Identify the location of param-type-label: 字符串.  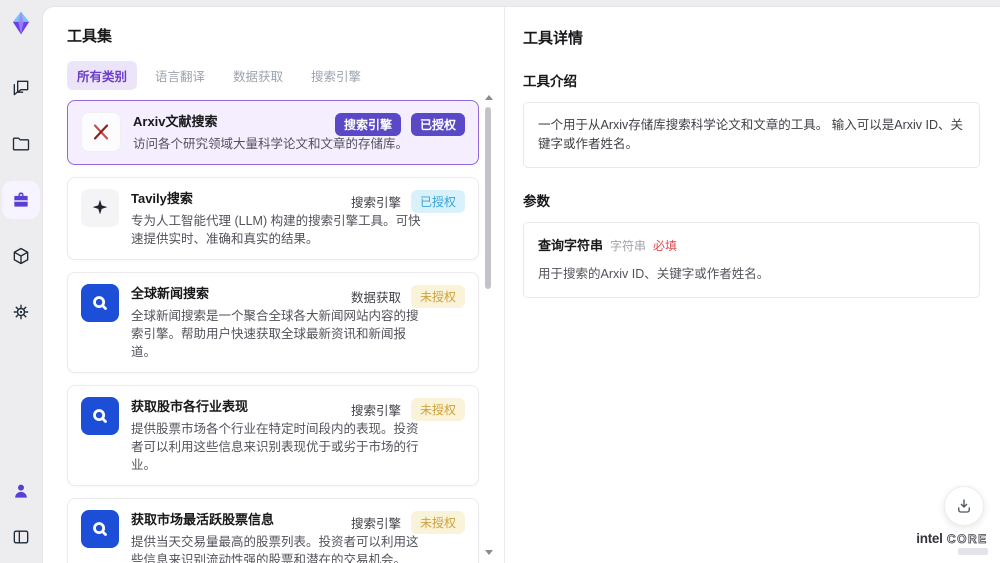
(628, 246).